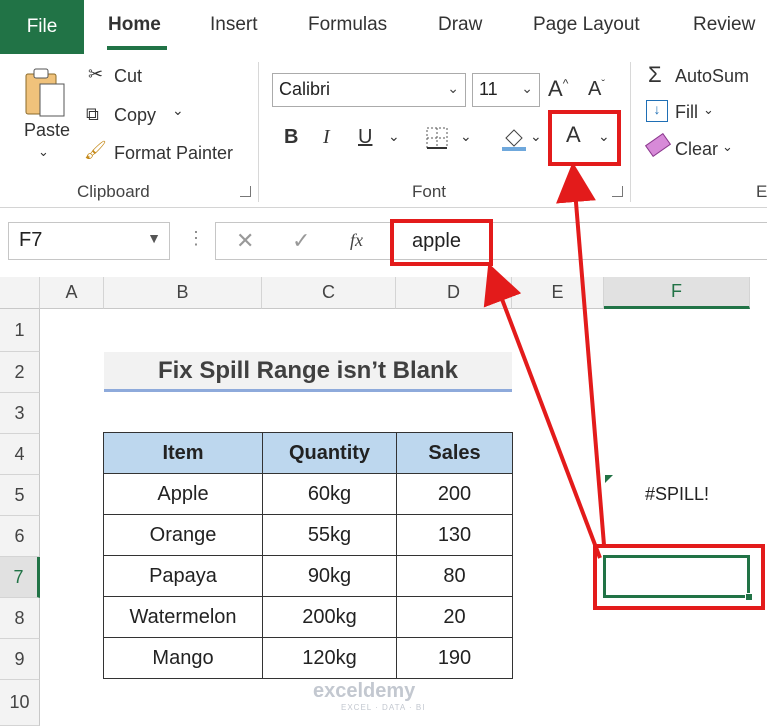  I want to click on watermark-tagline: EXCEL · DATA · BI, so click(383, 707).